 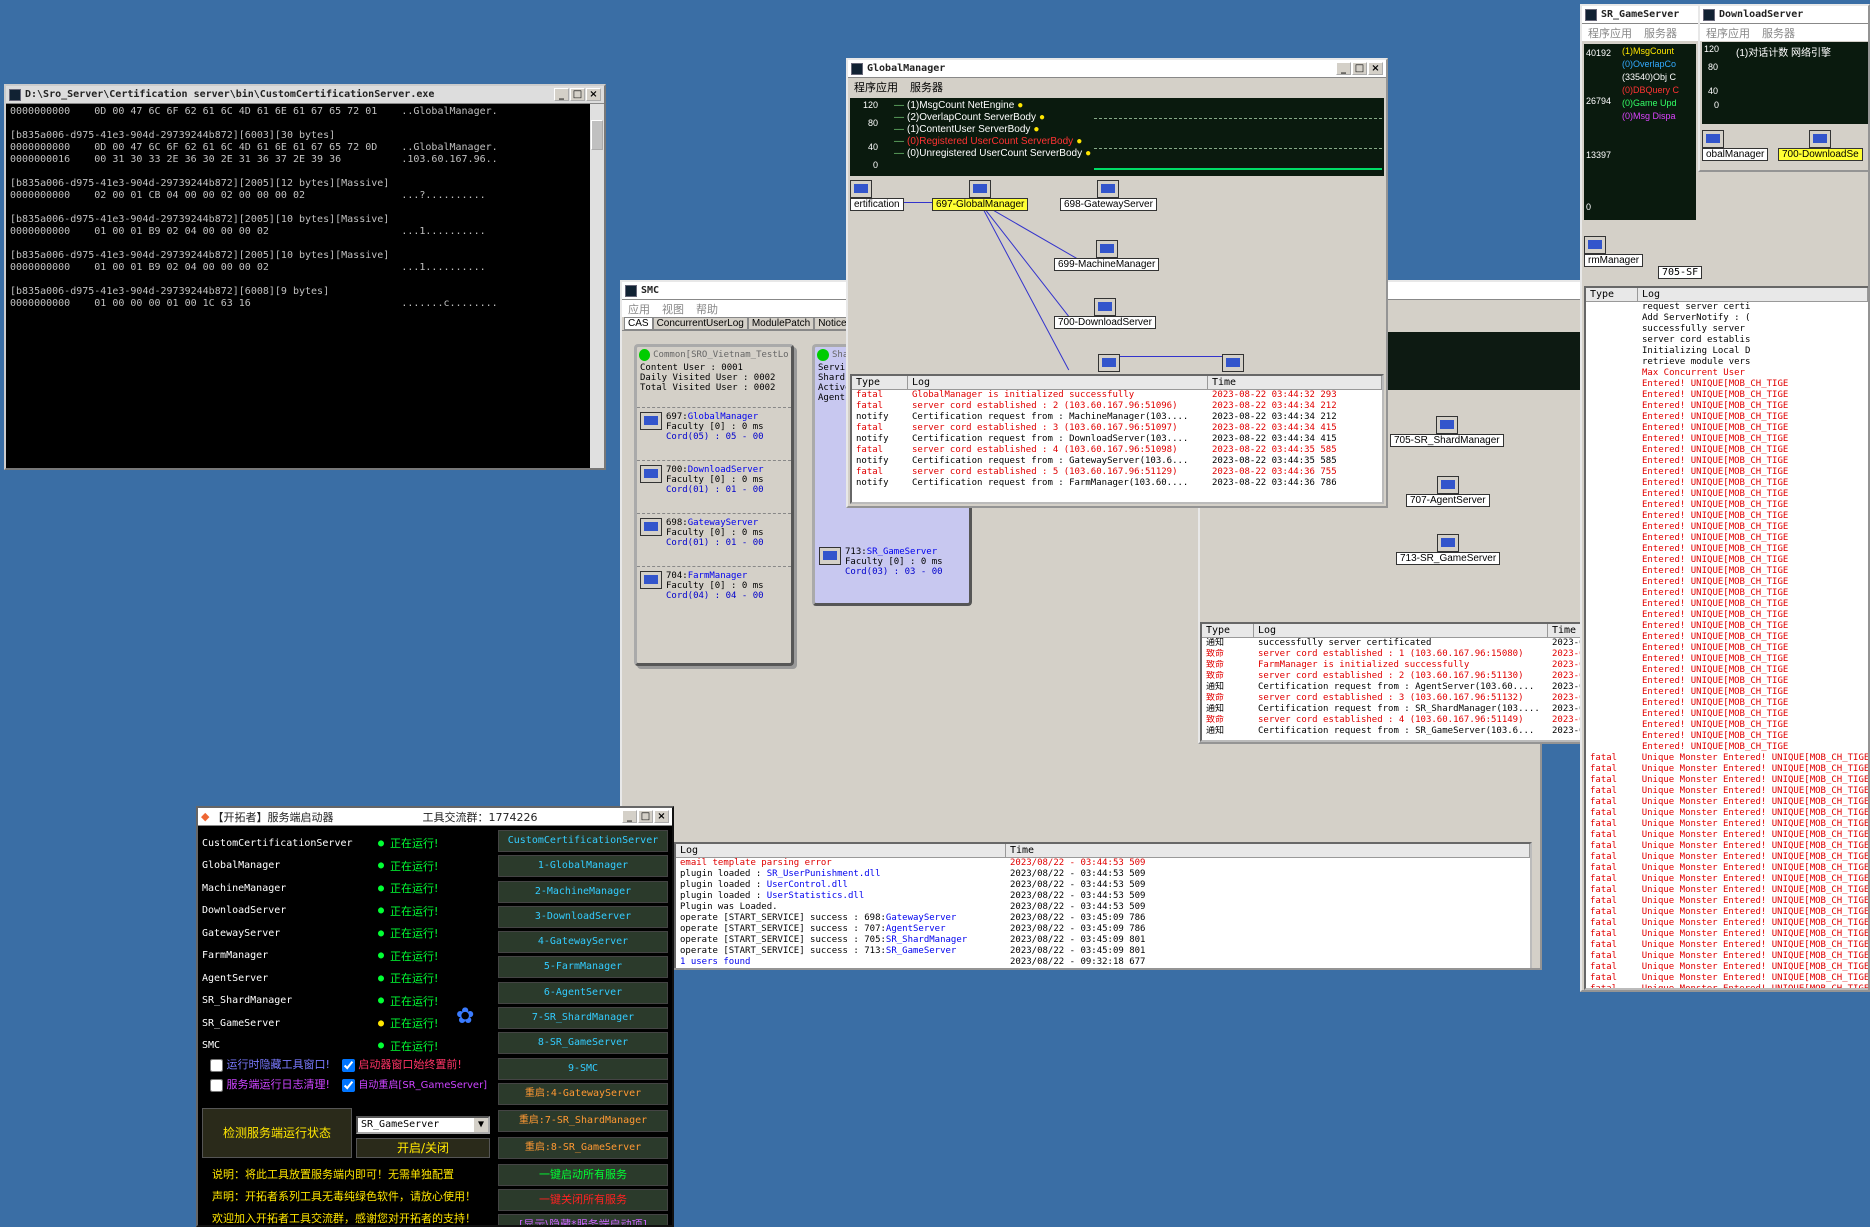 What do you see at coordinates (270, 1084) in the screenshot?
I see `option-clean-log: 服务端运行日志清理!` at bounding box center [270, 1084].